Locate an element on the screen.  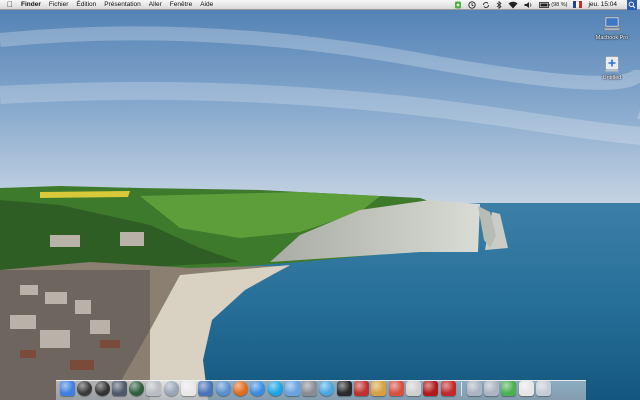
status-area: (98 %) jeu. 15:04 is located at coordinates (544, 5).